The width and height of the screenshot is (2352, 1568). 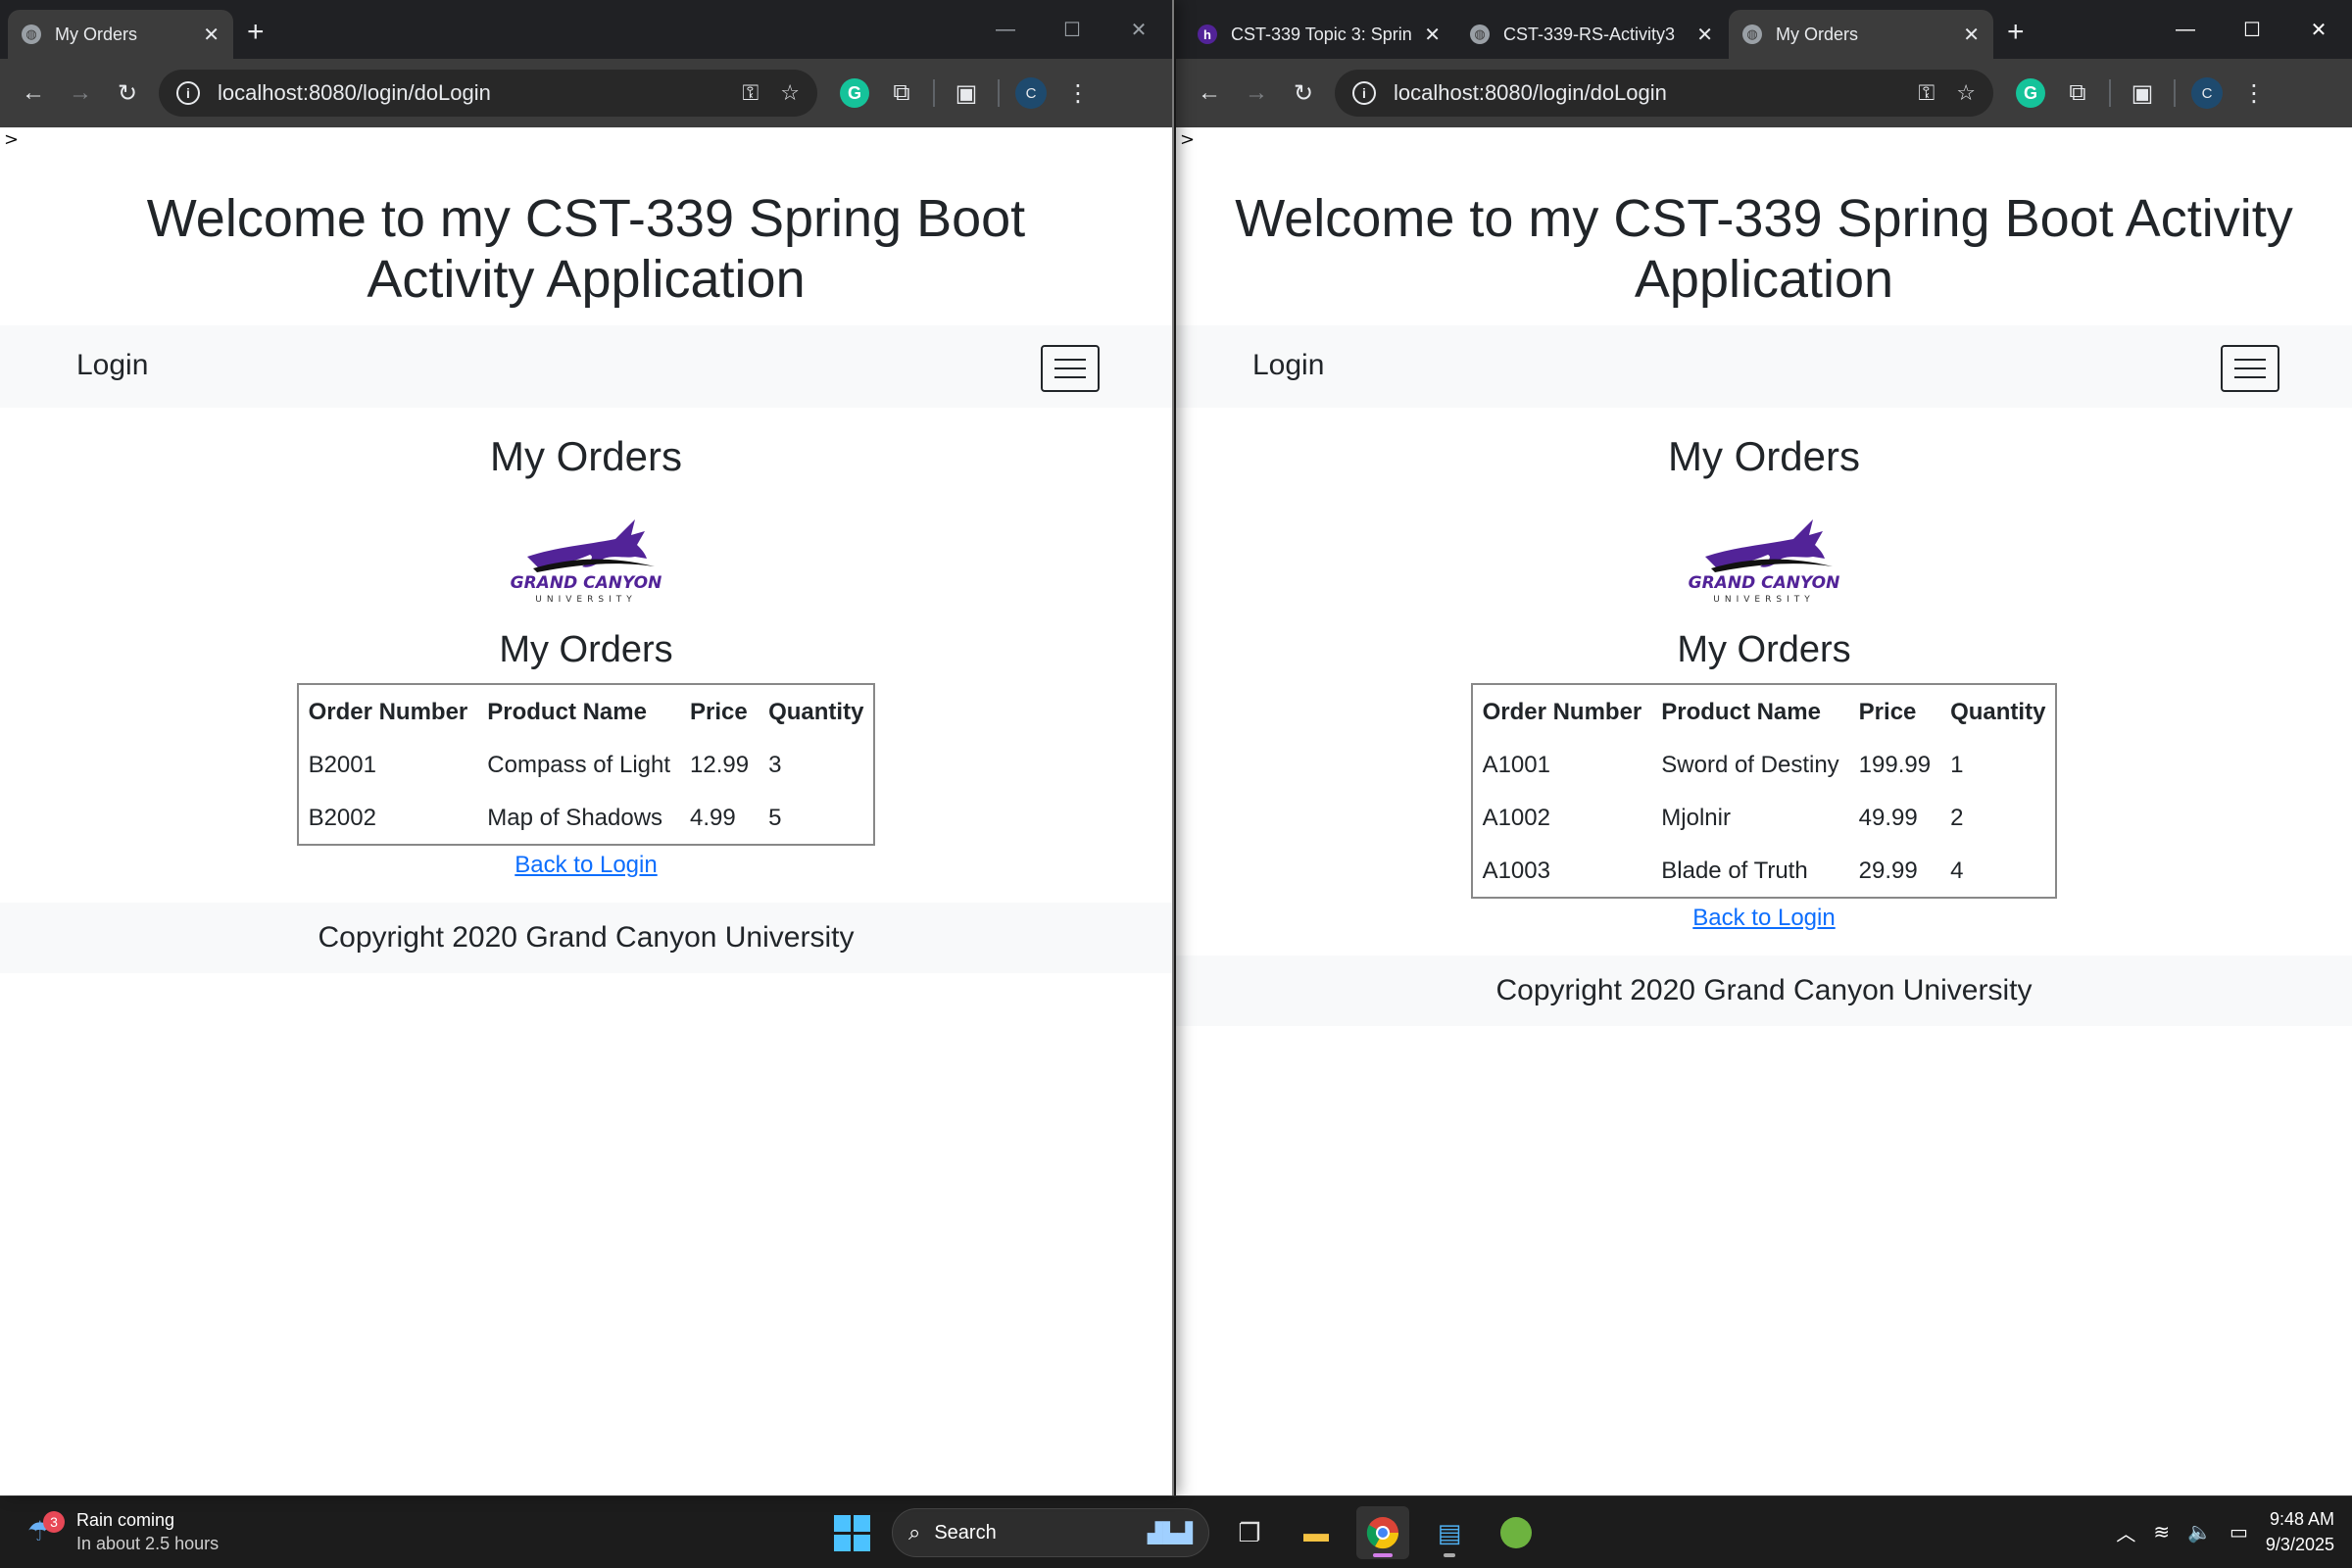 I want to click on battery-icon: ▭, so click(x=2239, y=1532).